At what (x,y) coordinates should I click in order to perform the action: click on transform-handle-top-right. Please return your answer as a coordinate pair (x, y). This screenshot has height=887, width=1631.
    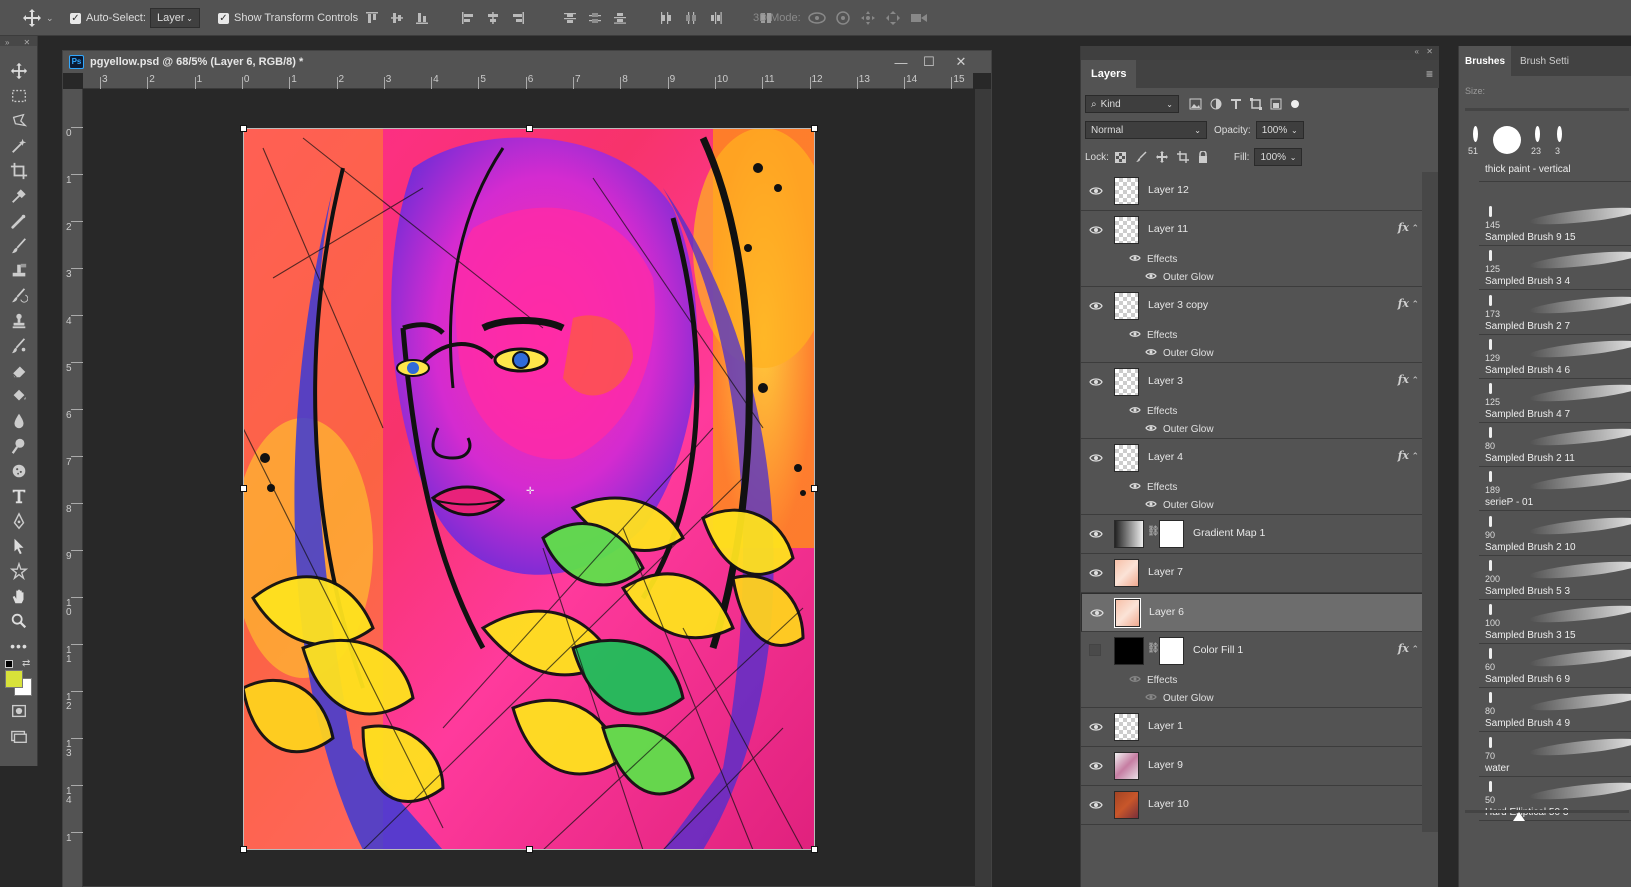
    Looking at the image, I should click on (814, 128).